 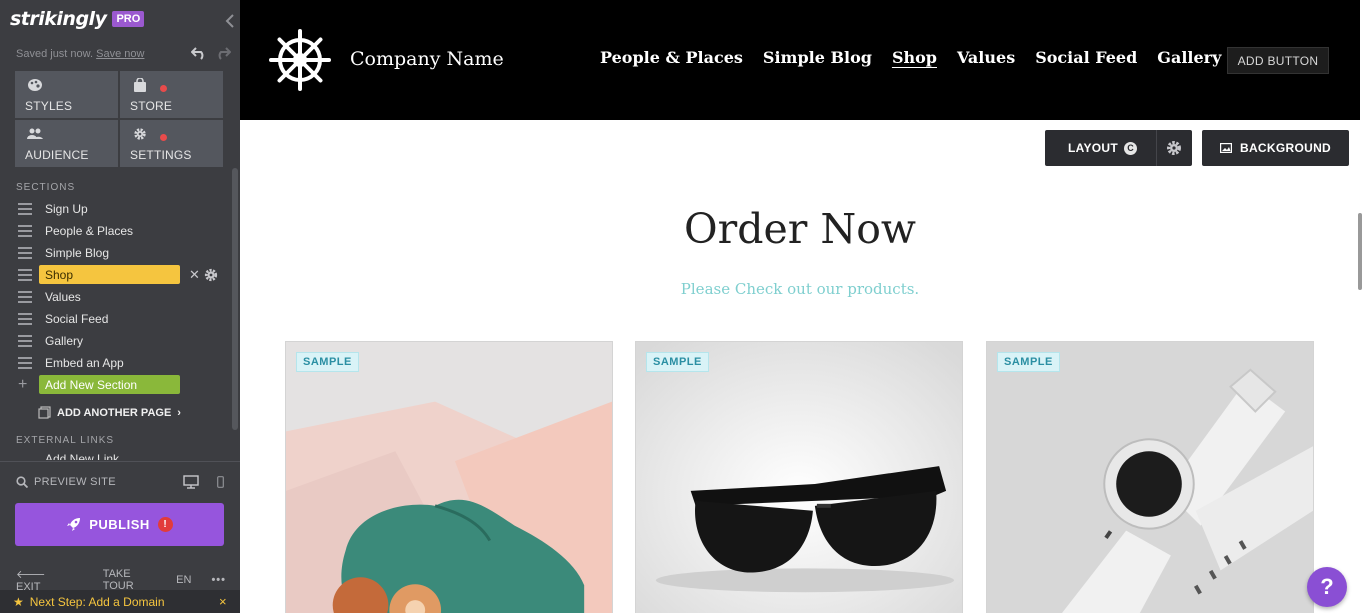 I want to click on image-icon, so click(x=1226, y=148).